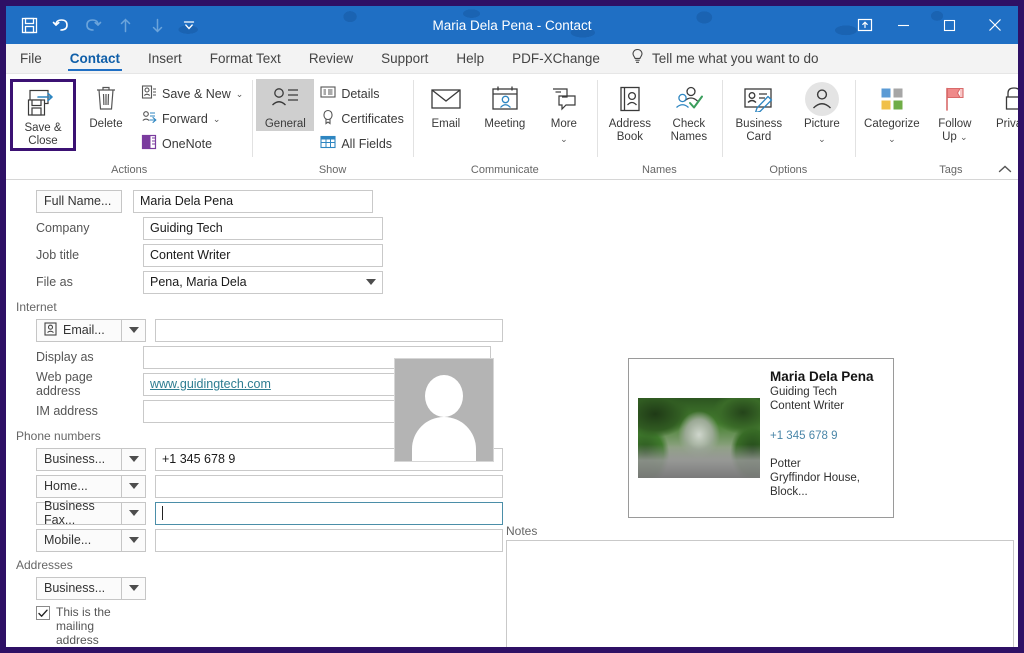 The width and height of the screenshot is (1024, 653). Describe the element at coordinates (263, 282) in the screenshot. I see `file-as-combobox: Pena, Maria Dela` at that location.